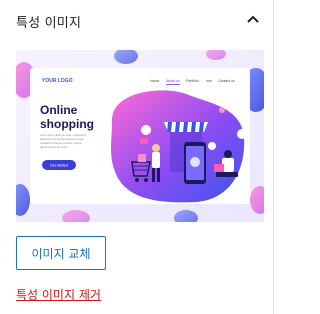 The width and height of the screenshot is (320, 314). What do you see at coordinates (57, 81) in the screenshot?
I see `landing-logo: YOUR LOGO` at bounding box center [57, 81].